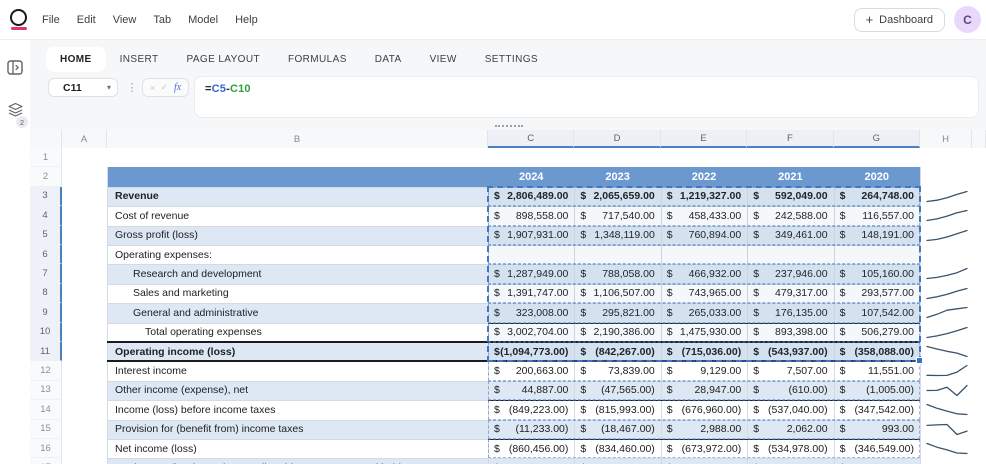  I want to click on cell-C17: $, so click(531, 461).